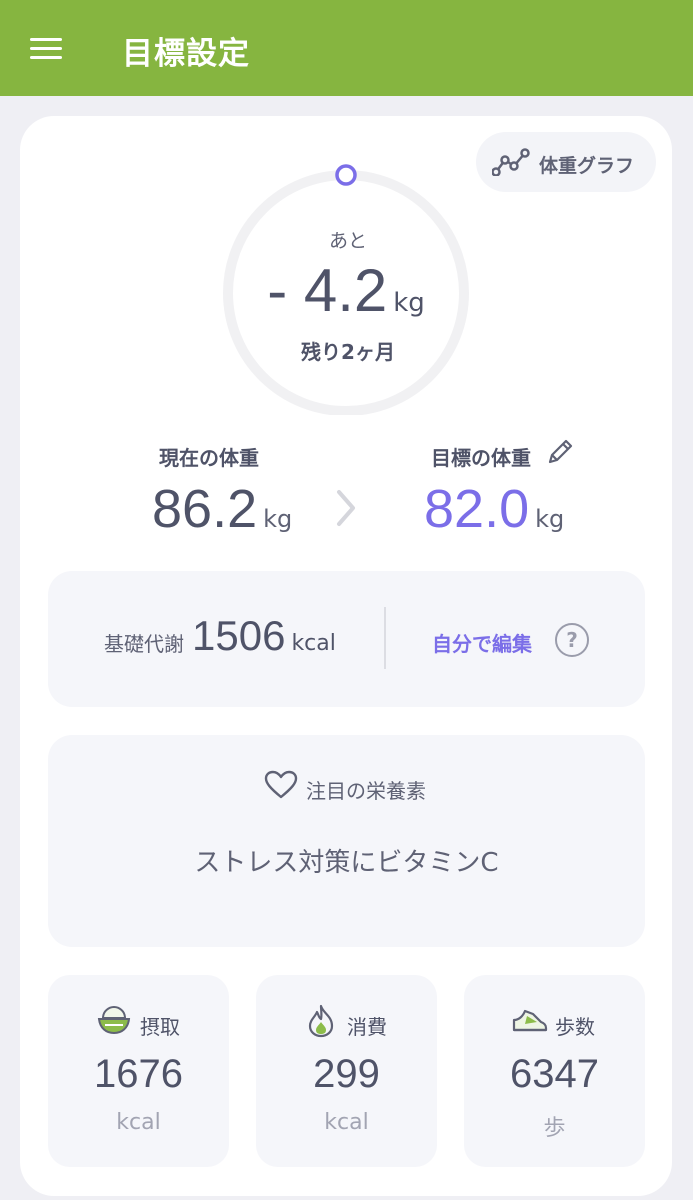  What do you see at coordinates (572, 640) in the screenshot?
I see `help-icon: ?` at bounding box center [572, 640].